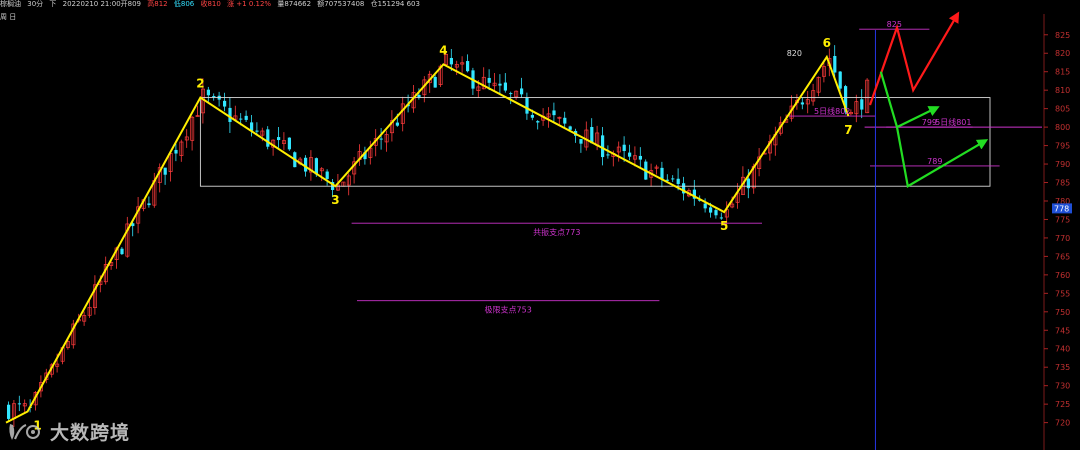  I want to click on watermark-text: 大数跨境, so click(90, 433).